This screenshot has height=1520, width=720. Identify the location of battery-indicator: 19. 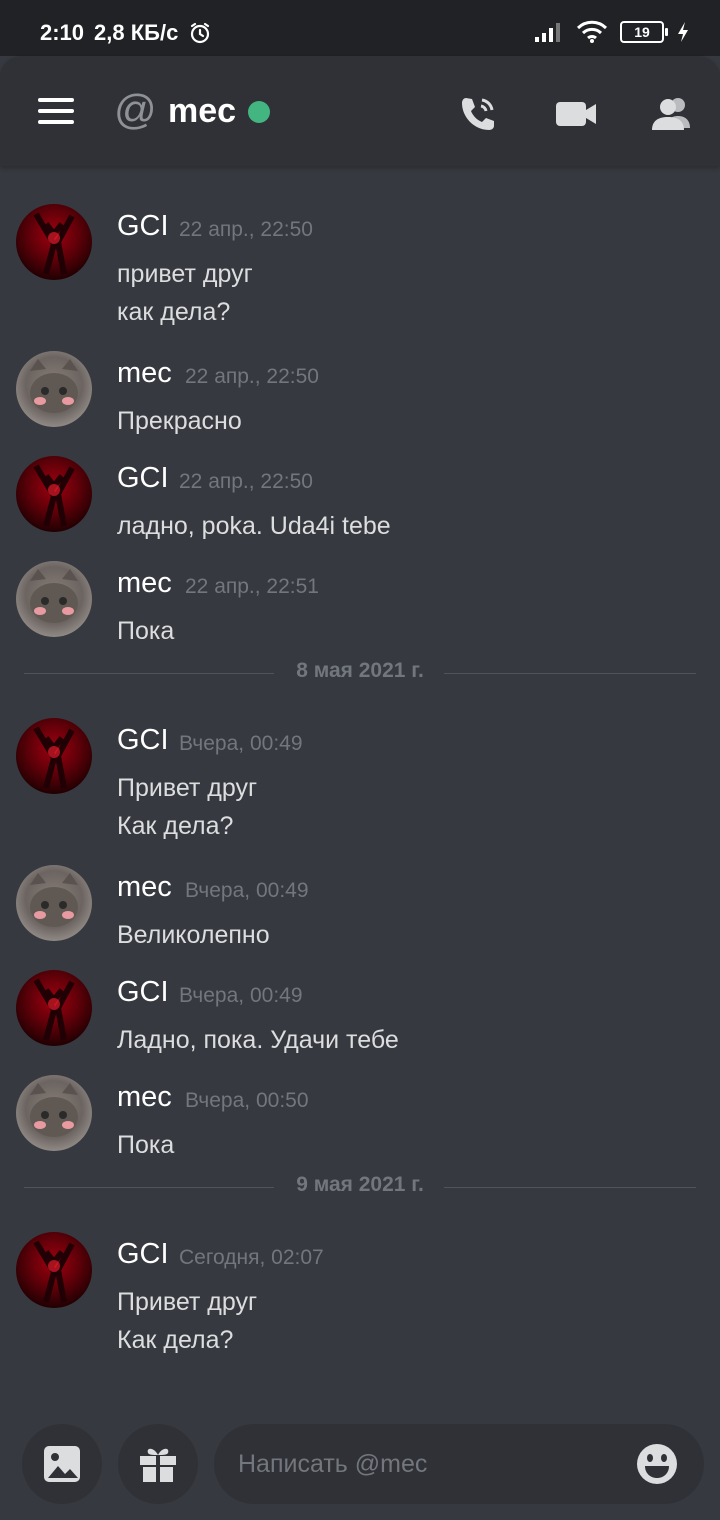
(644, 32).